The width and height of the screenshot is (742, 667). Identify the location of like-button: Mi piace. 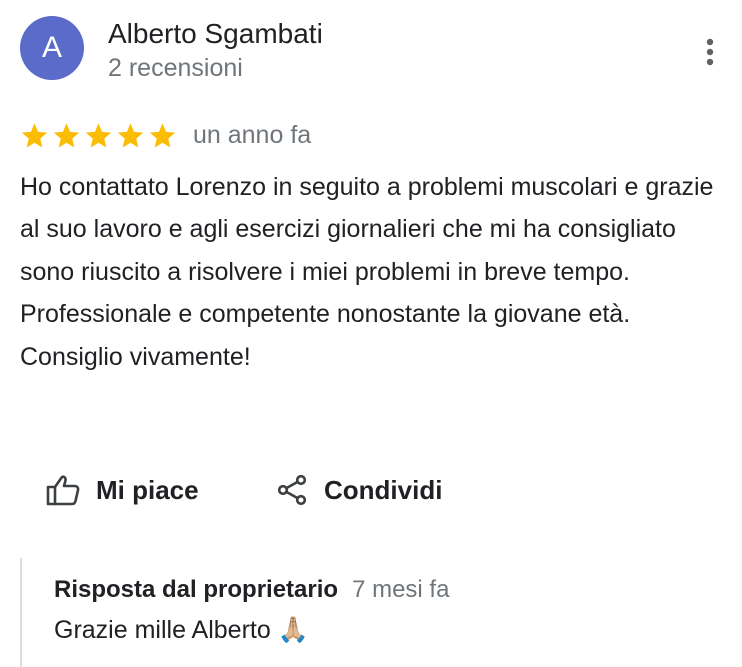
(122, 490).